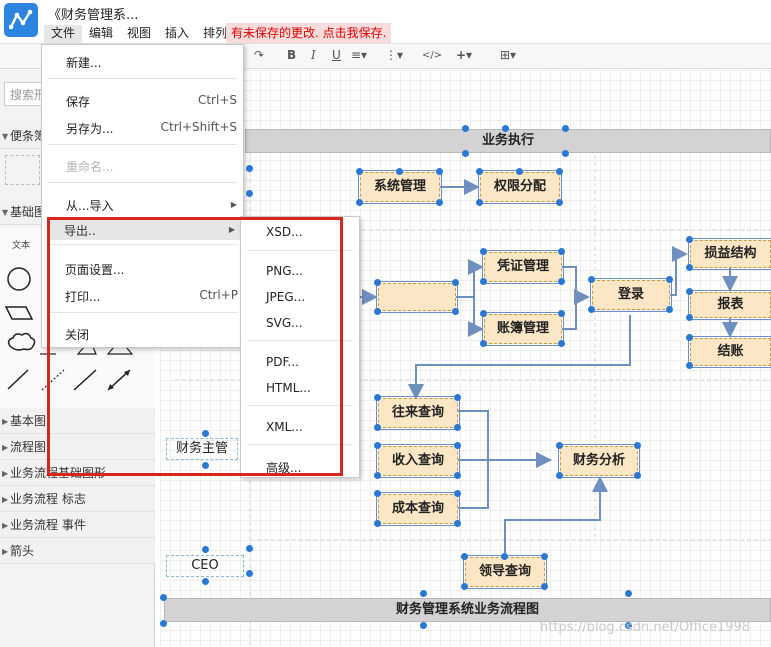 The width and height of the screenshot is (771, 647). I want to click on menubar: 文件 编辑 视图 插入 排列, so click(139, 34).